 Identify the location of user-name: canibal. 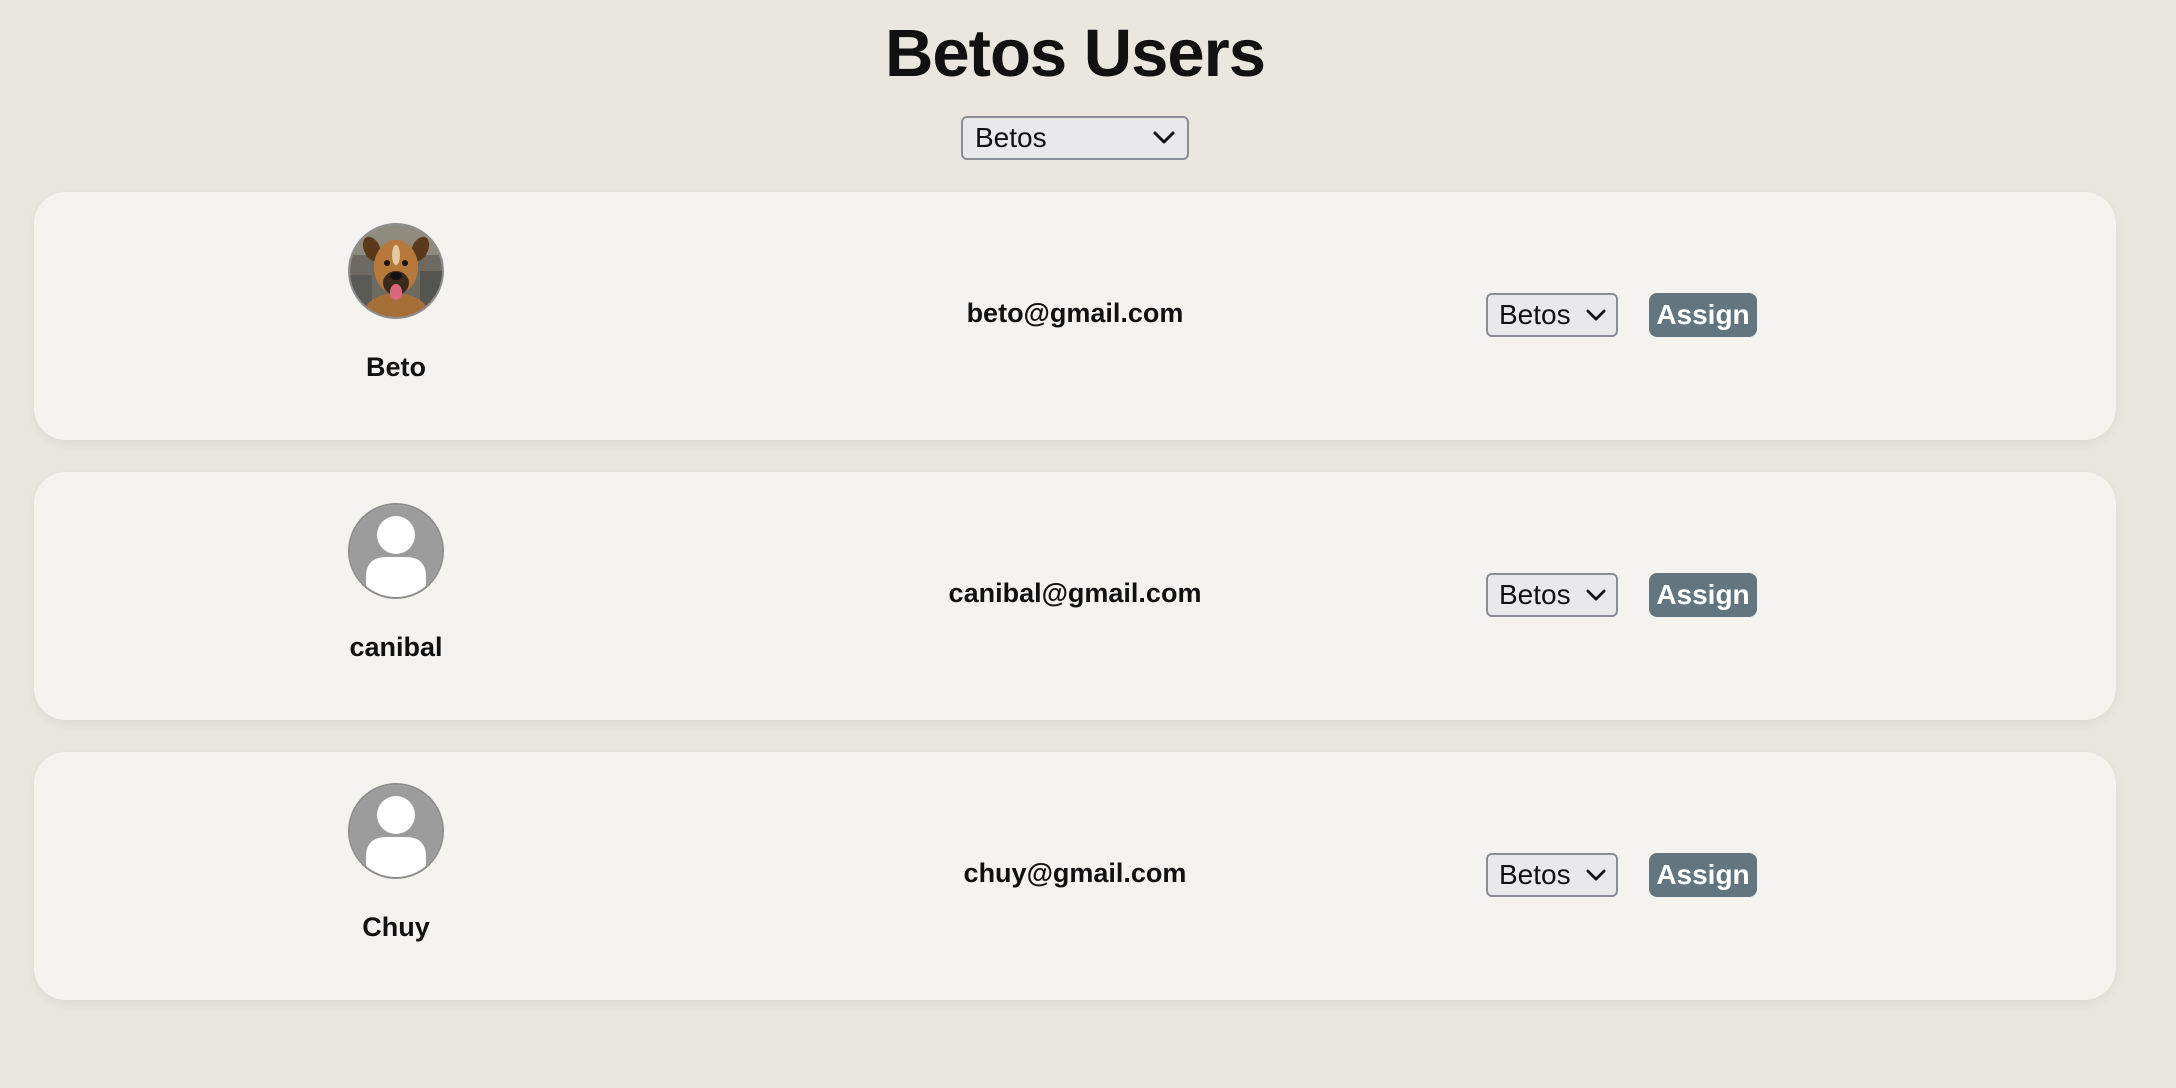
(396, 647).